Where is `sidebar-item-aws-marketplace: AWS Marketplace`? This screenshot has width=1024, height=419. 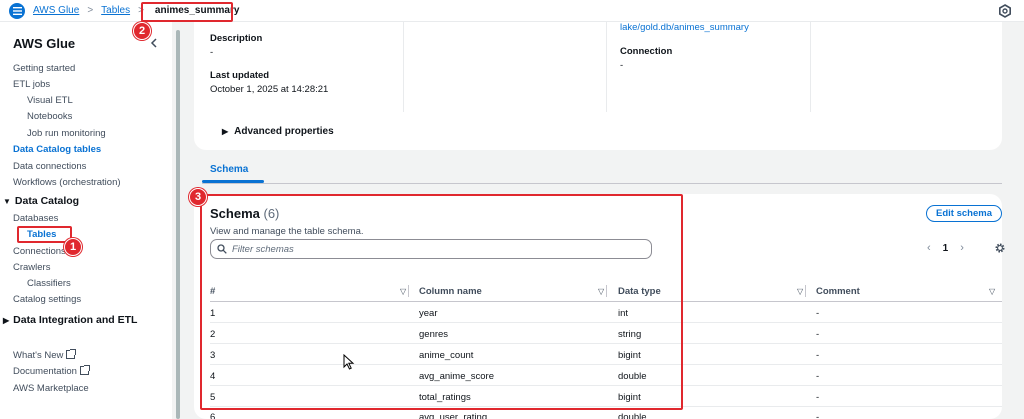
sidebar-item-aws-marketplace: AWS Marketplace is located at coordinates (51, 388).